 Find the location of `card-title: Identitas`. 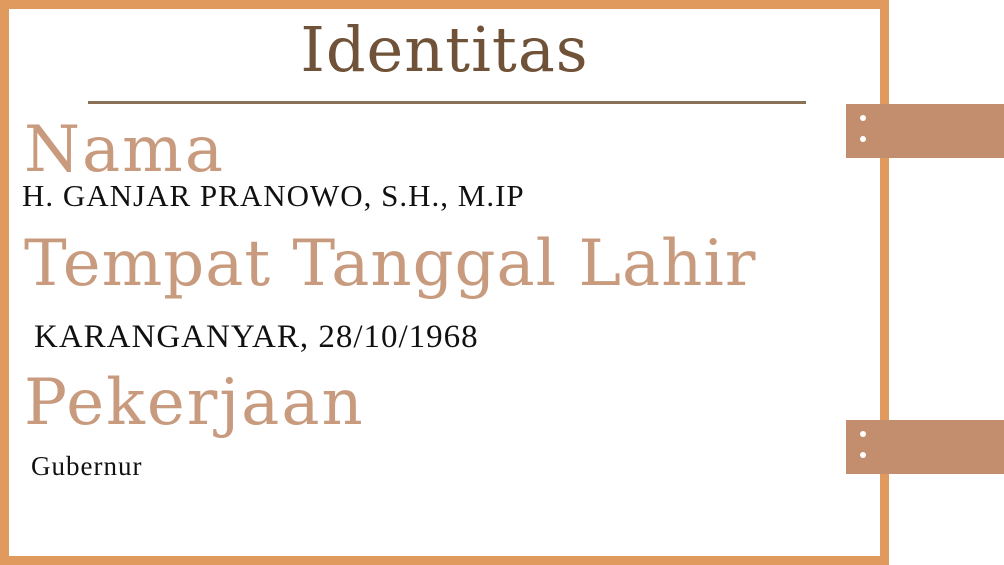

card-title: Identitas is located at coordinates (444, 49).